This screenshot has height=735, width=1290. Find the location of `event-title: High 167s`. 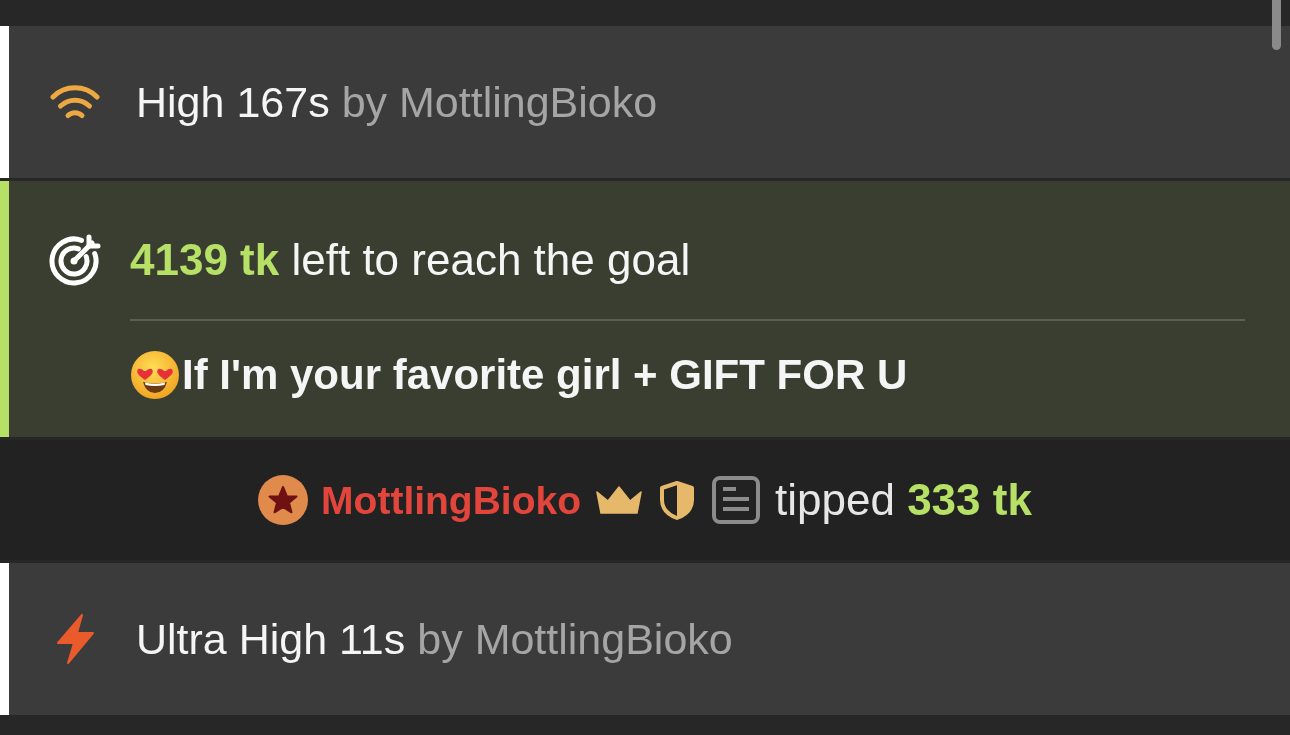

event-title: High 167s is located at coordinates (233, 102).